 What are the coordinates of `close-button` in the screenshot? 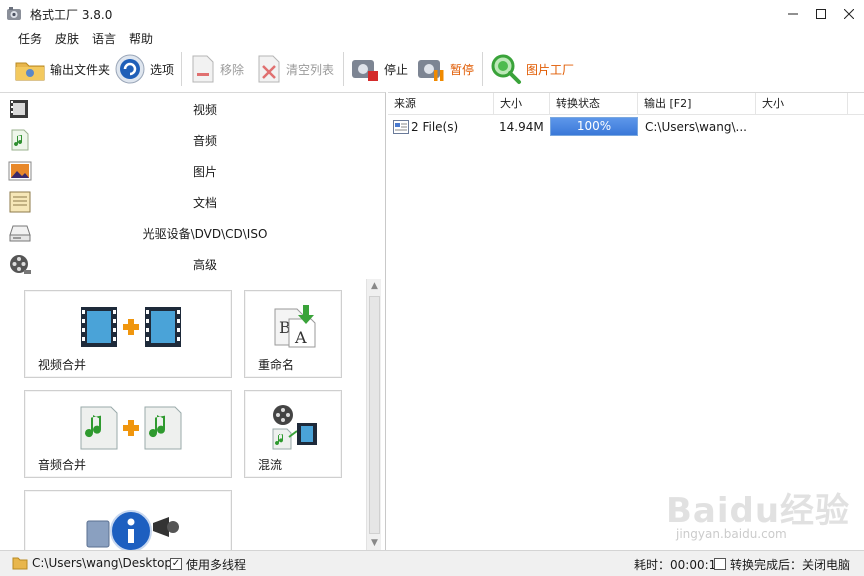 It's located at (849, 14).